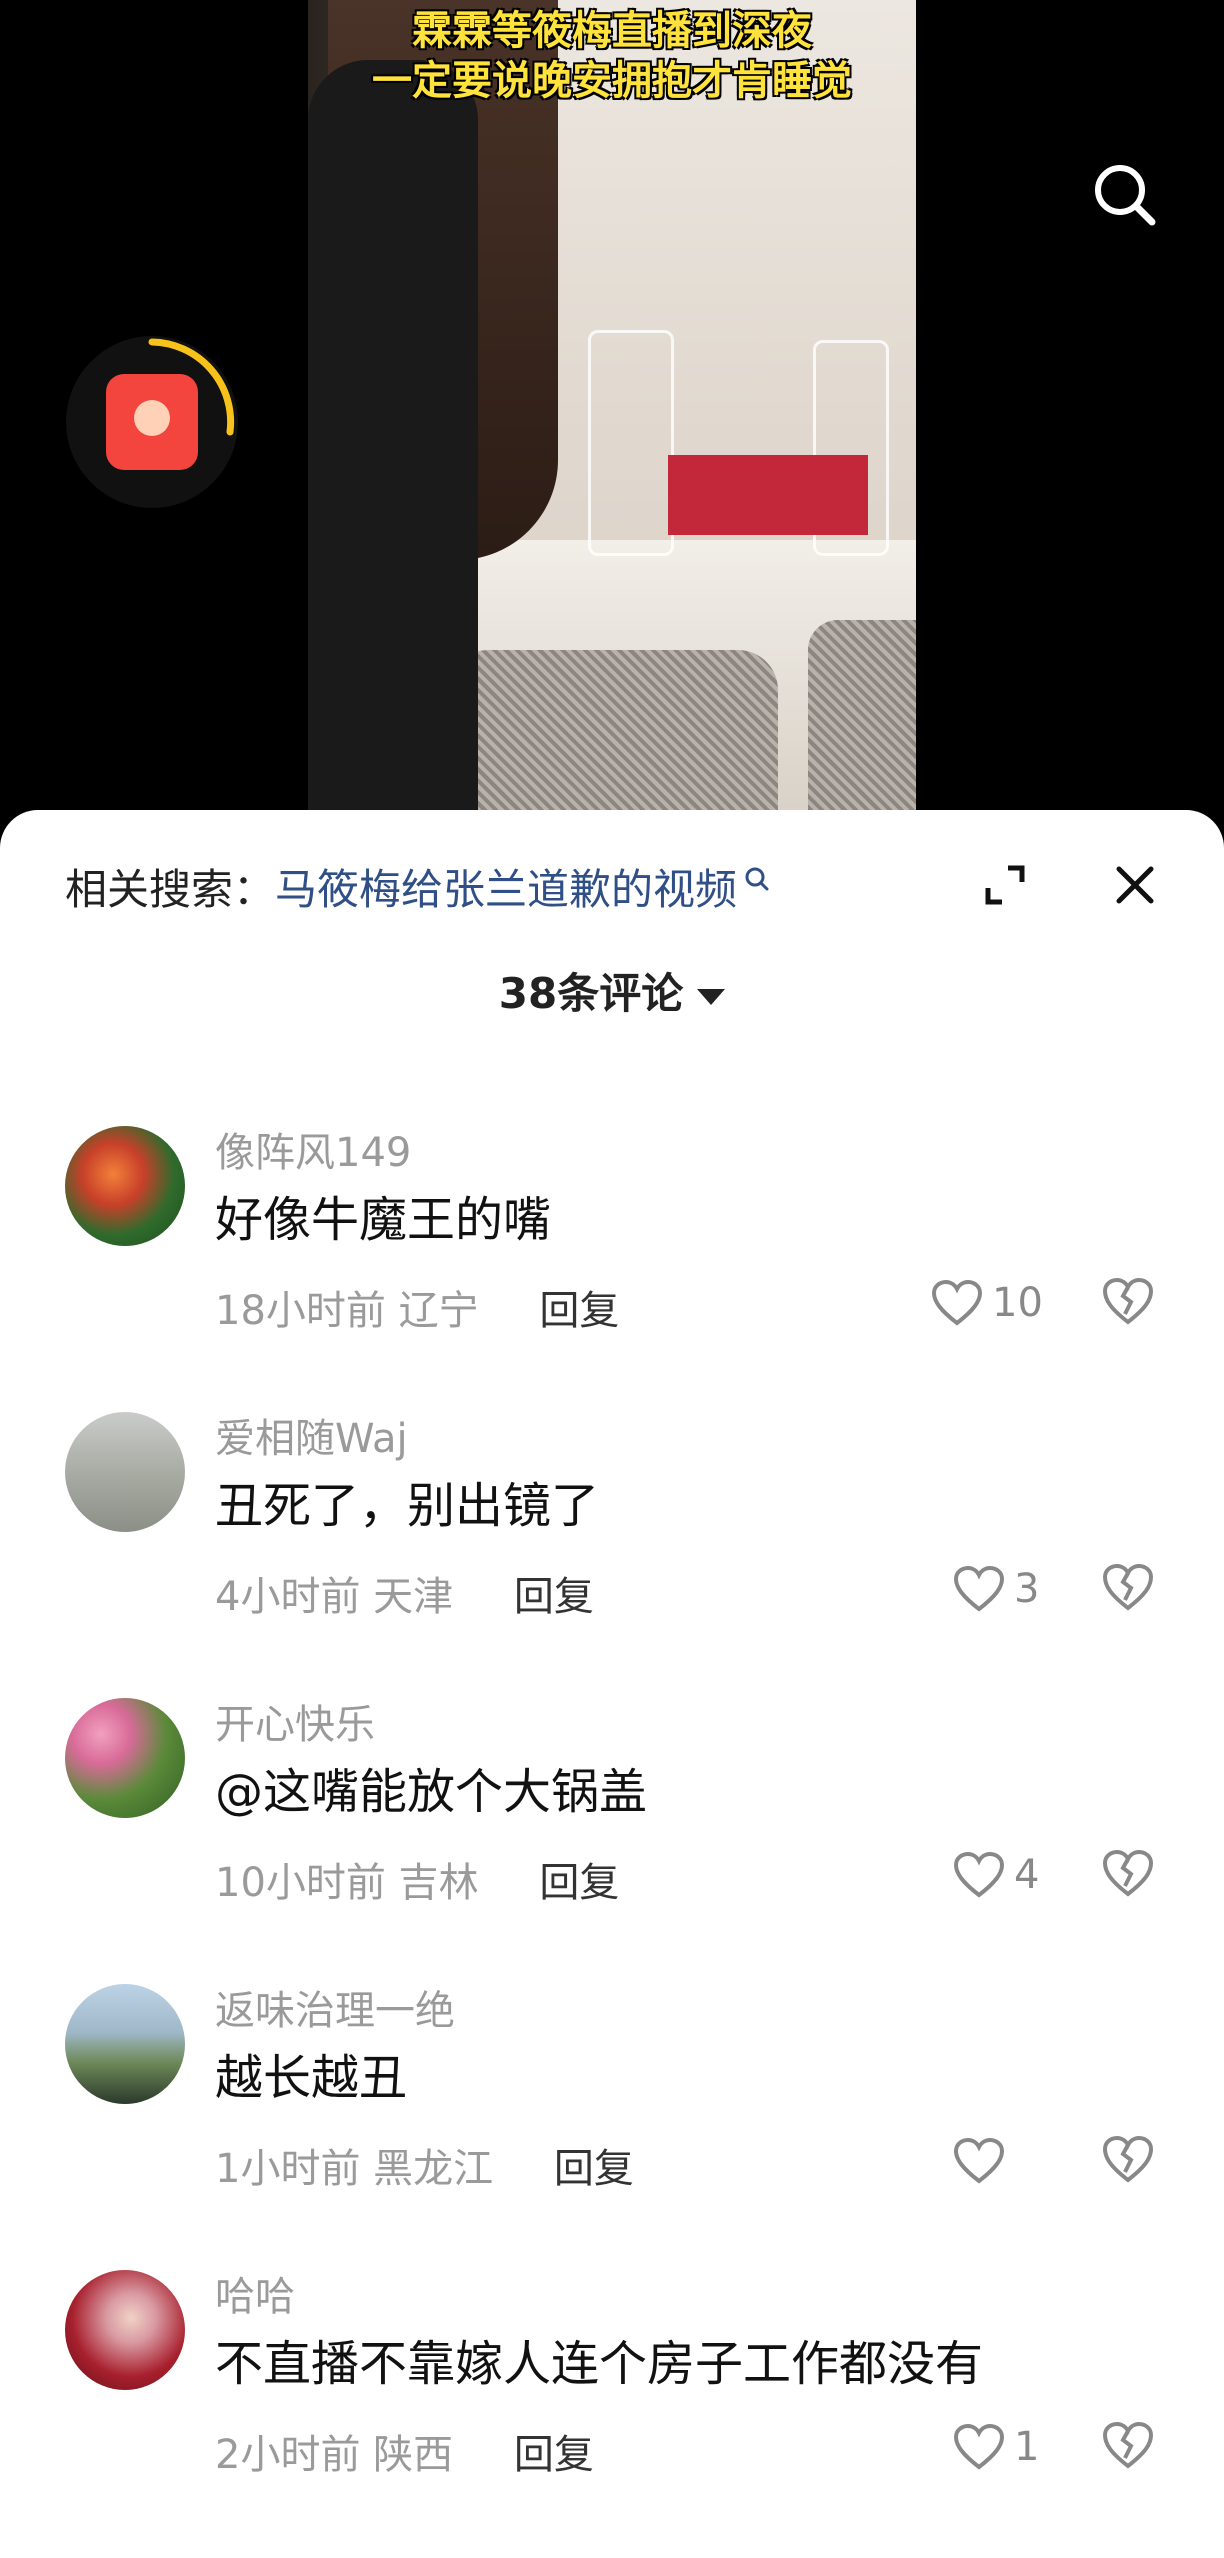 The image size is (1224, 2558). I want to click on comment-text: 越长越丑, so click(311, 2078).